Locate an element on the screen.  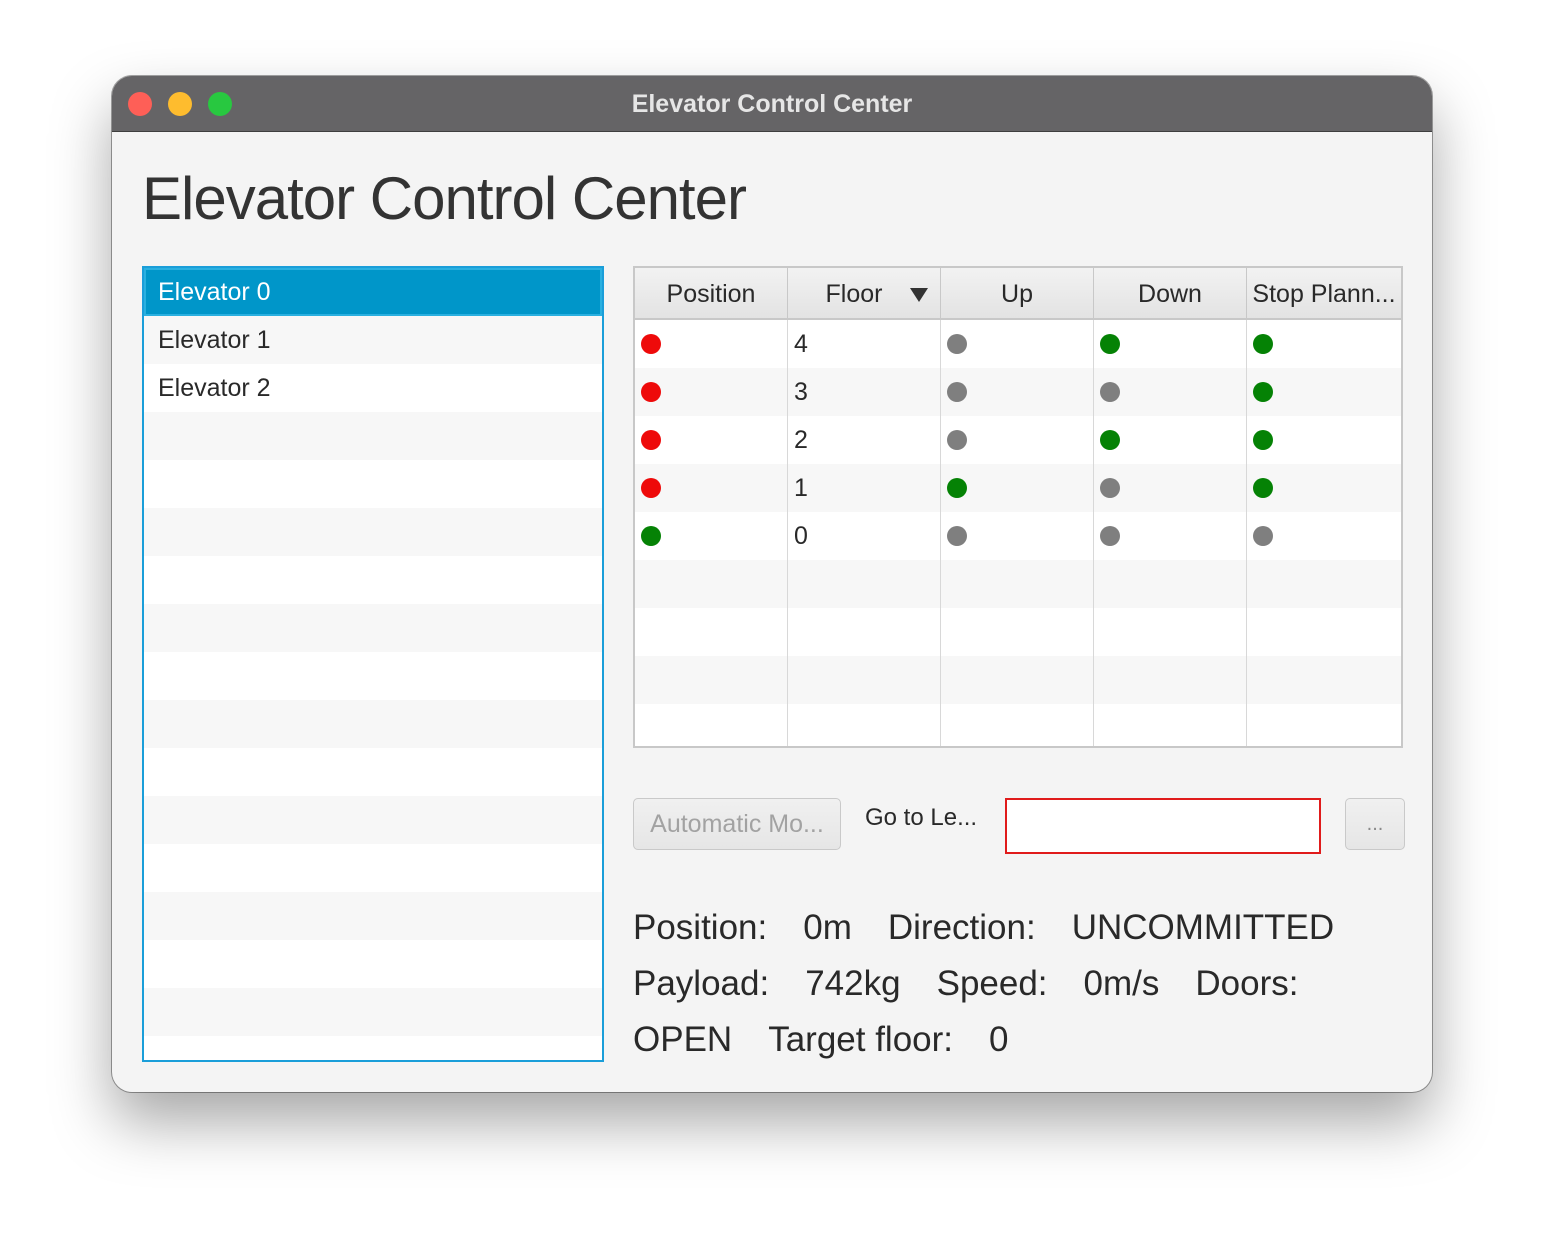
column-header-label: Down is located at coordinates (1170, 294).